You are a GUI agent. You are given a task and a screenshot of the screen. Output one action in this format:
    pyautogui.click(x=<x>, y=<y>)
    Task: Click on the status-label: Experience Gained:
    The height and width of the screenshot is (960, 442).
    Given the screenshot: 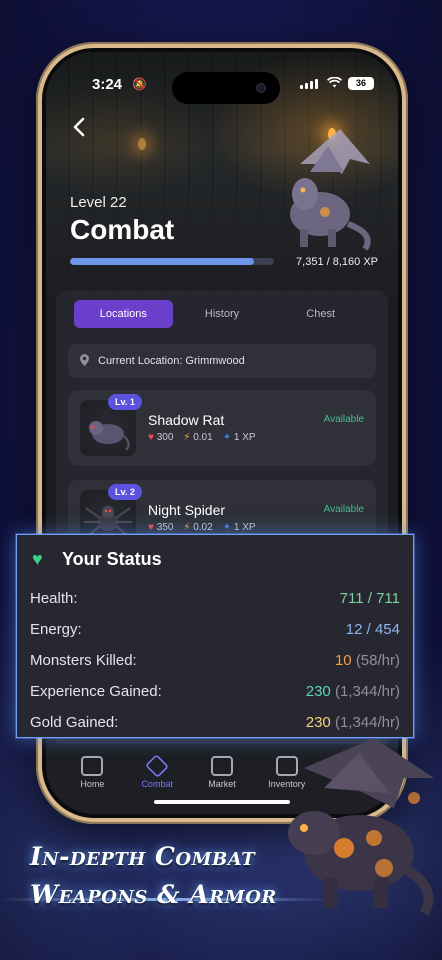 What is the action you would take?
    pyautogui.click(x=96, y=691)
    